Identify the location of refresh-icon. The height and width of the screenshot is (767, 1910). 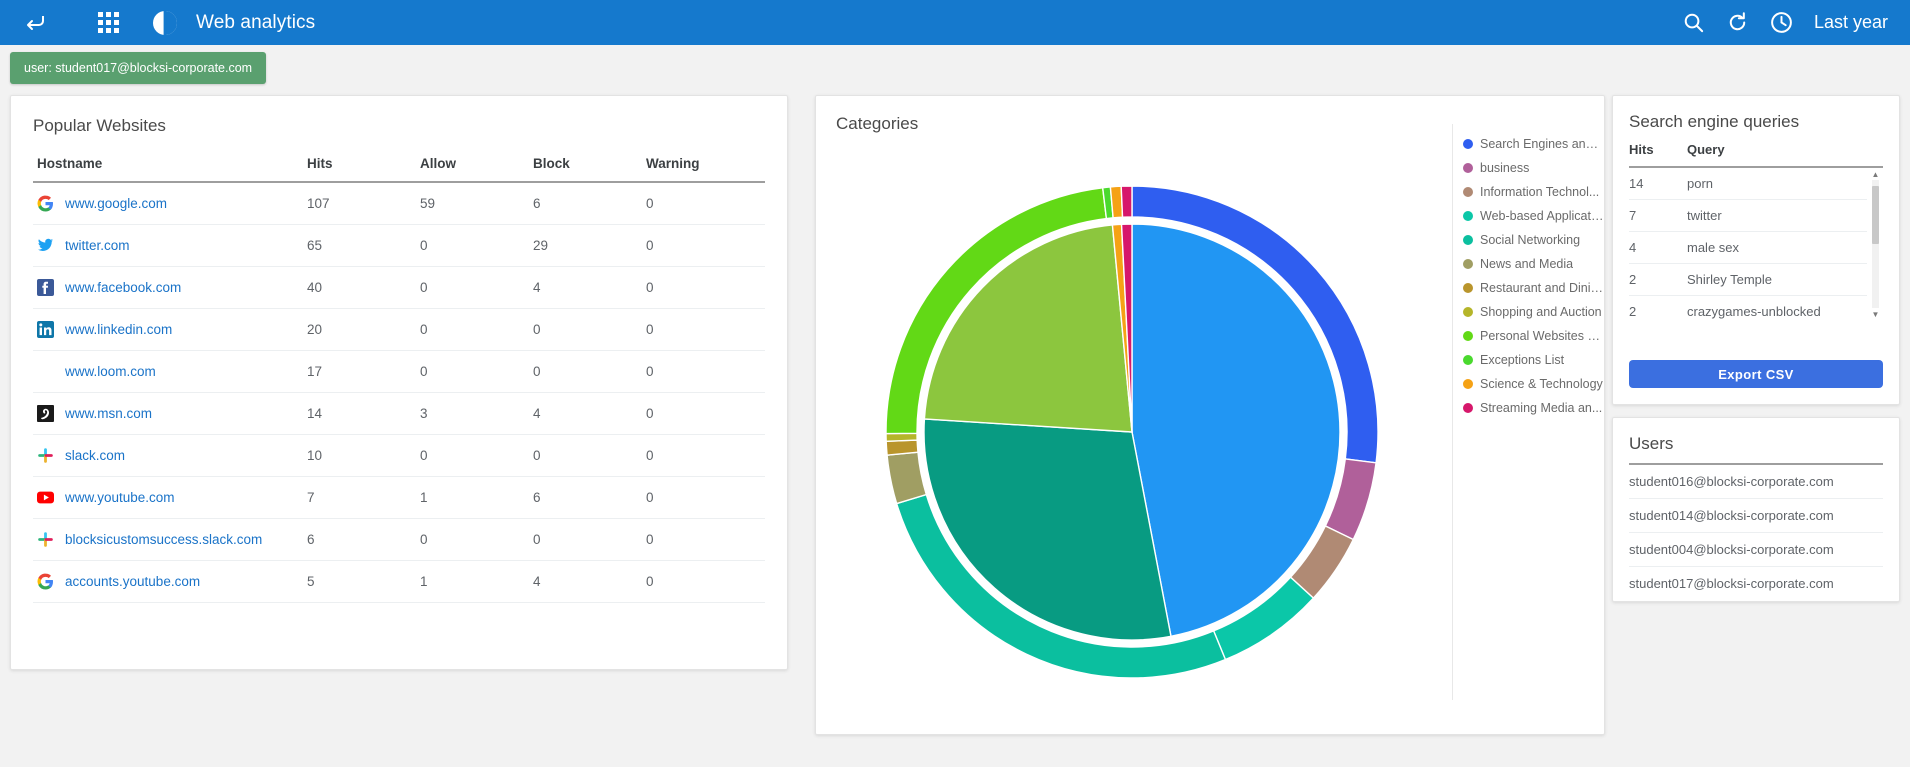
(1738, 23).